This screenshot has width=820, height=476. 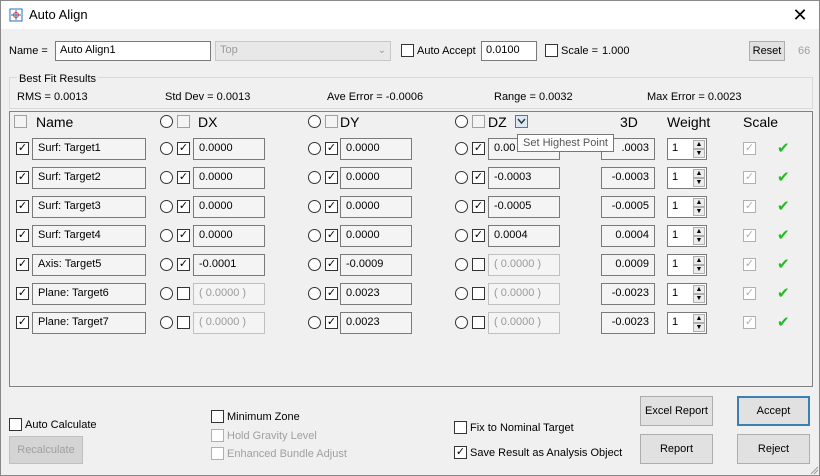 What do you see at coordinates (89, 323) in the screenshot?
I see `target-name-cell: Plane: Target7` at bounding box center [89, 323].